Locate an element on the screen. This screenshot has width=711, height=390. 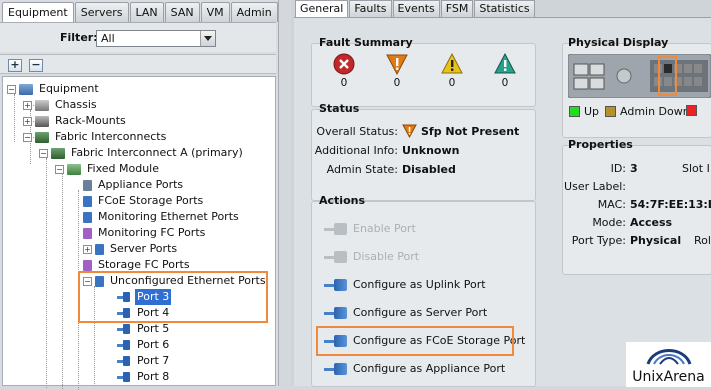
fabric-interconnect-icon is located at coordinates (58, 153).